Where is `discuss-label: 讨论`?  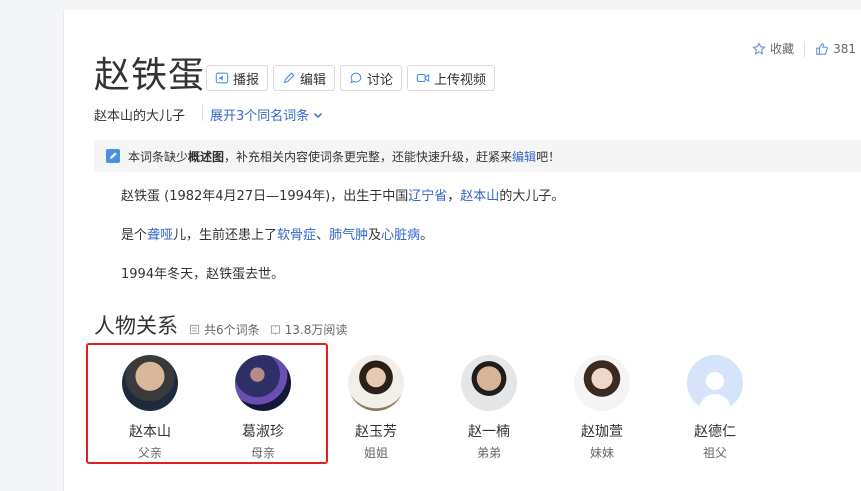
discuss-label: 讨论 is located at coordinates (380, 80).